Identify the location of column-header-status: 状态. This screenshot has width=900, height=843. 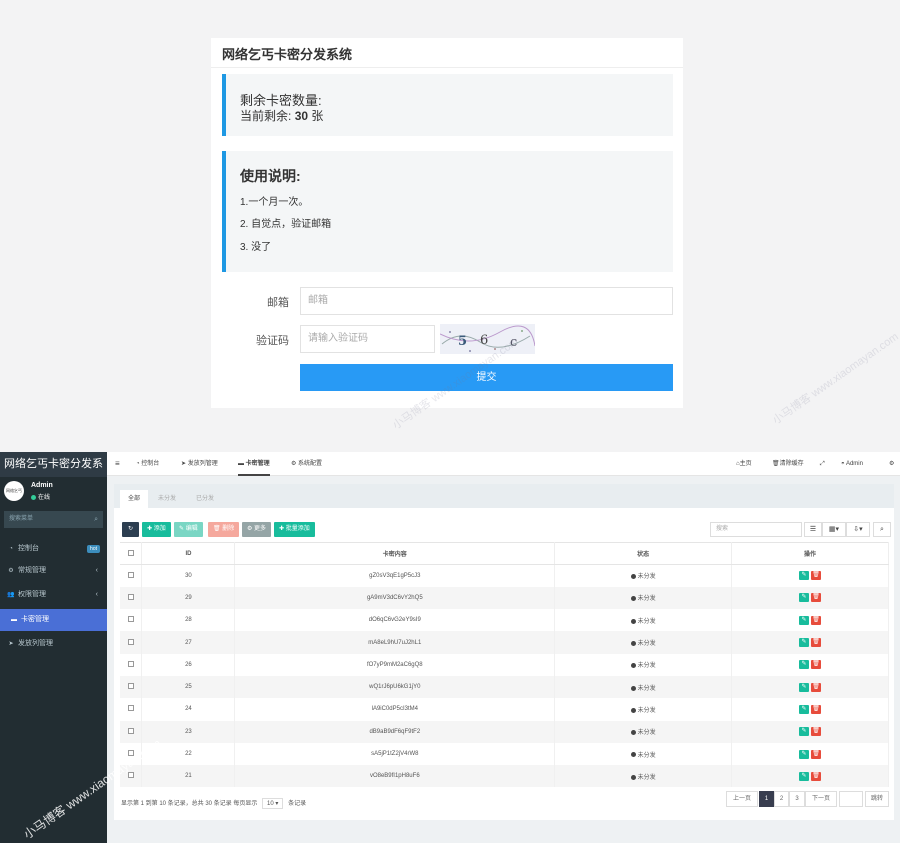
(643, 553).